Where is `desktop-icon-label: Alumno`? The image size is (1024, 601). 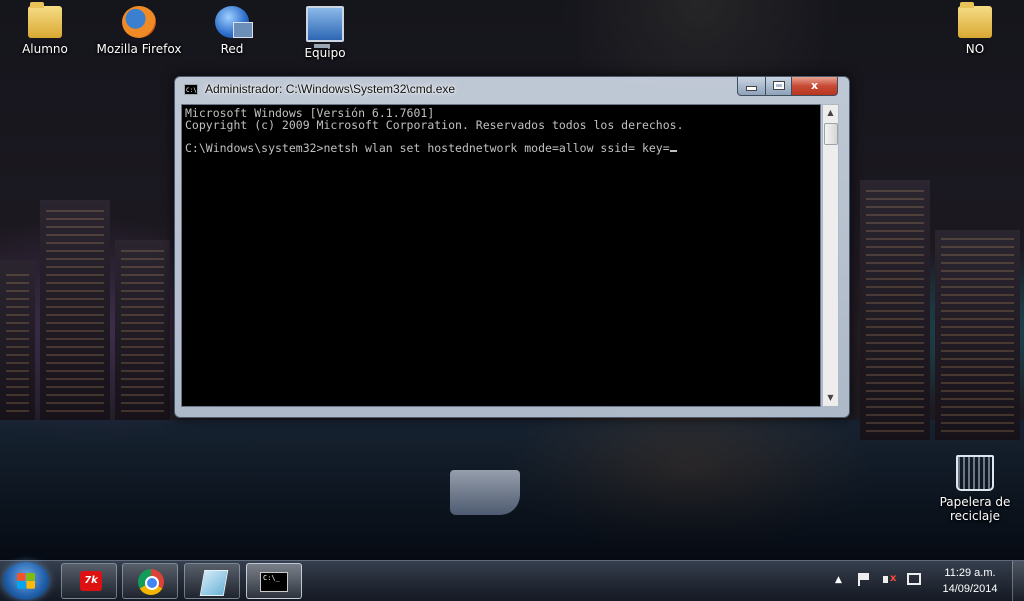 desktop-icon-label: Alumno is located at coordinates (45, 49).